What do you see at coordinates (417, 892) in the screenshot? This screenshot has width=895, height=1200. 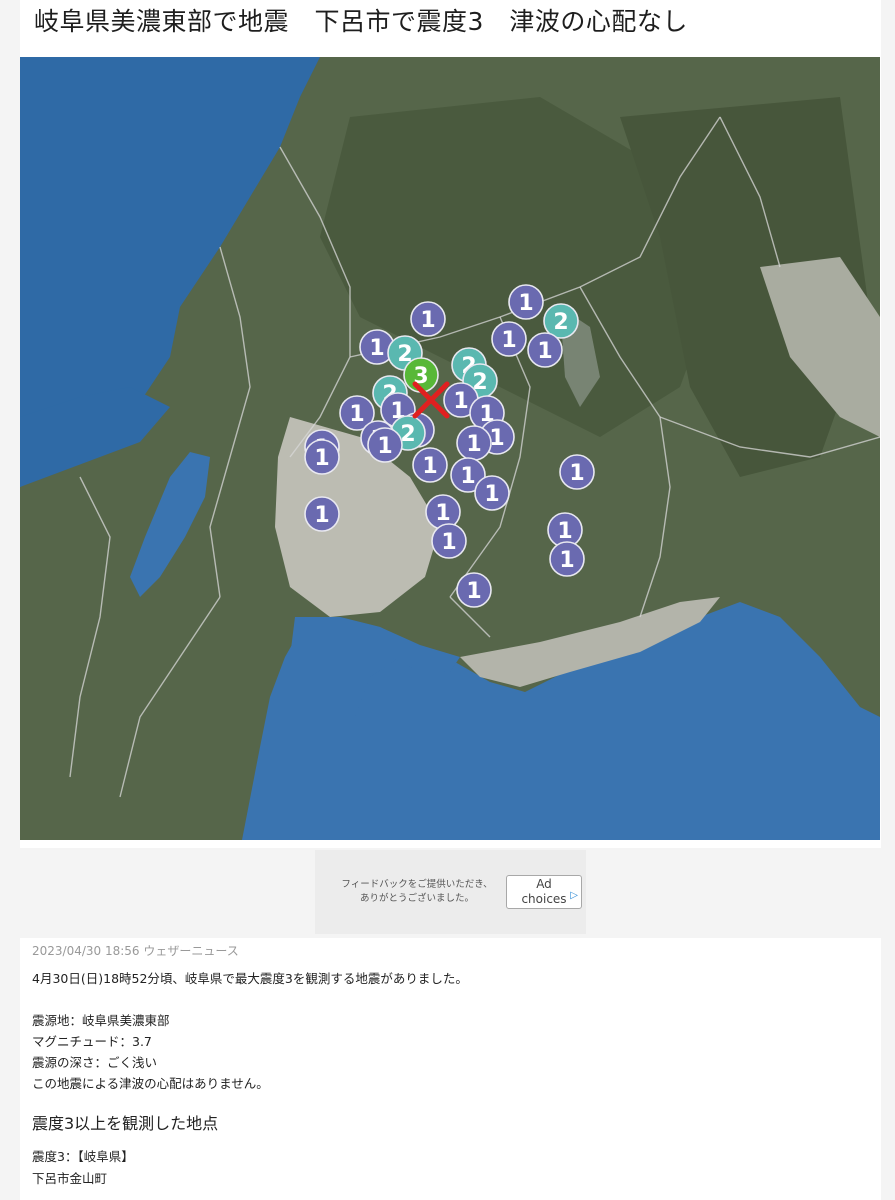 I see `ad-feedback-text: フィードバックをご提供いただき、 ありがとうございました。` at bounding box center [417, 892].